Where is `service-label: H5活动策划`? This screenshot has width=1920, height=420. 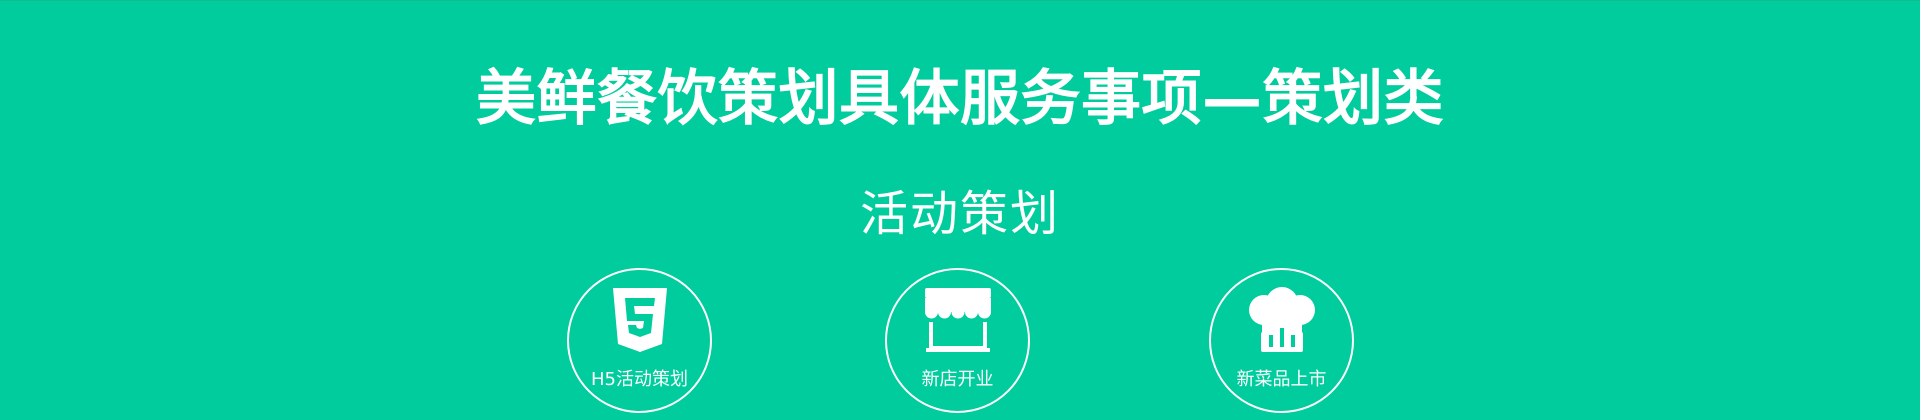
service-label: H5活动策划 is located at coordinates (639, 379).